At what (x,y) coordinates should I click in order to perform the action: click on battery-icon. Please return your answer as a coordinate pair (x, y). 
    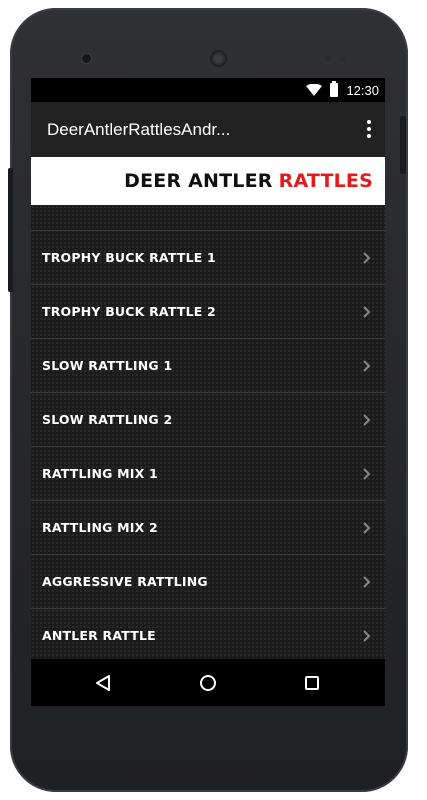
    Looking at the image, I should click on (334, 89).